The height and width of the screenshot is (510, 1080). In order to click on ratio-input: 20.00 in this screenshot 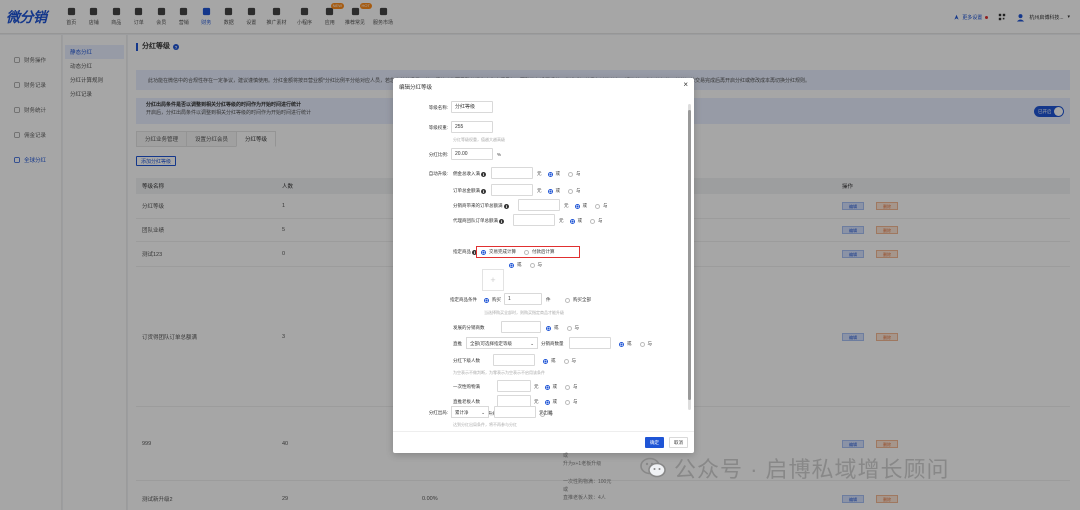, I will do `click(472, 154)`.